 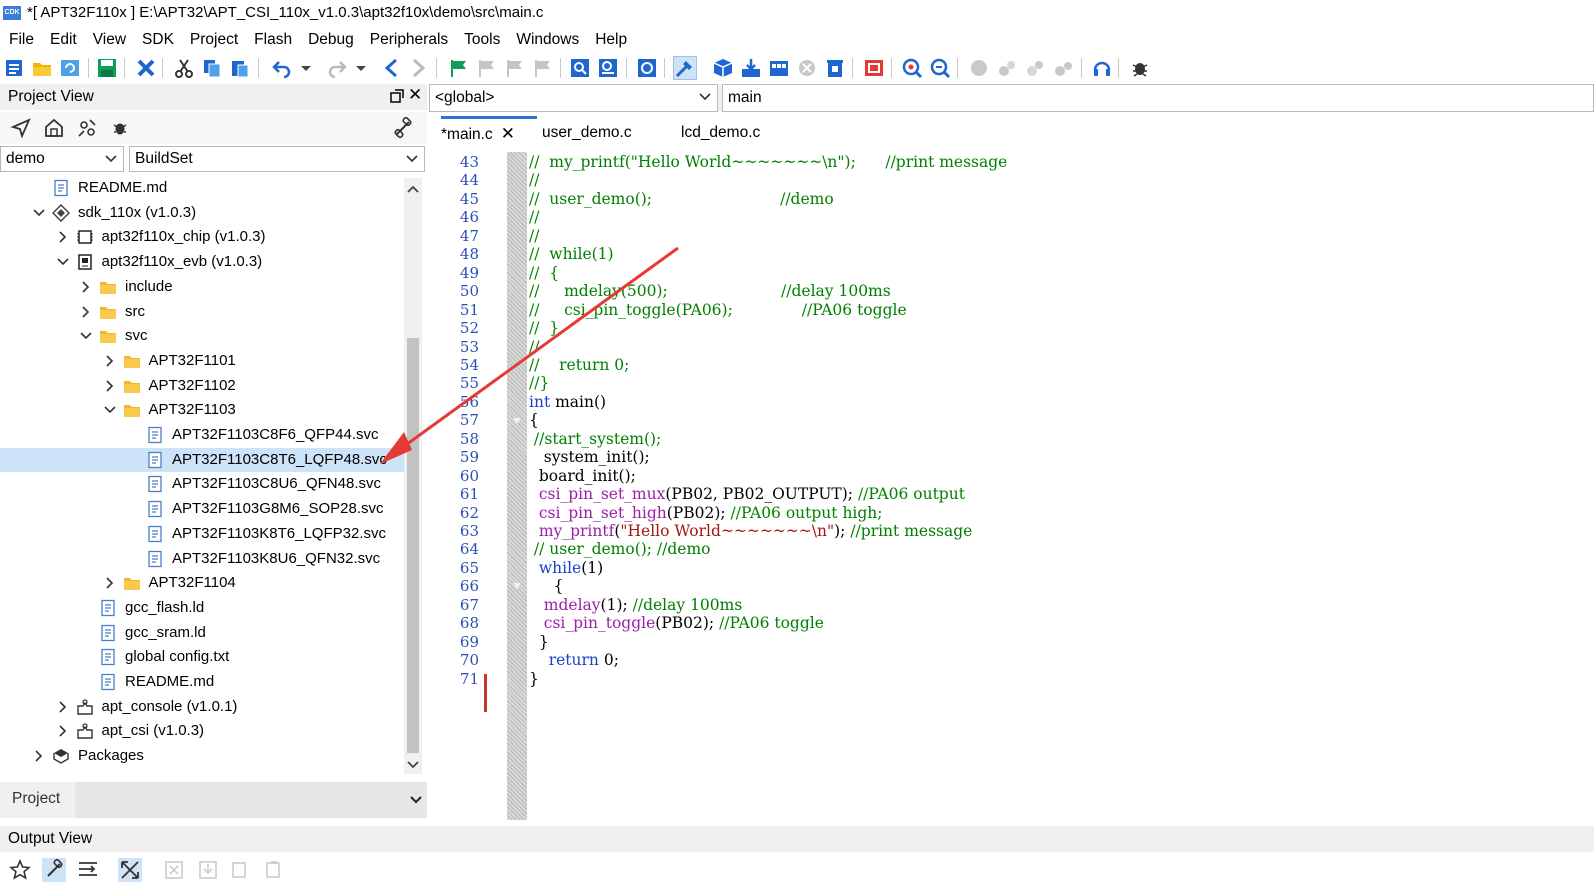 I want to click on code-line: //start_system();, so click(x=595, y=439).